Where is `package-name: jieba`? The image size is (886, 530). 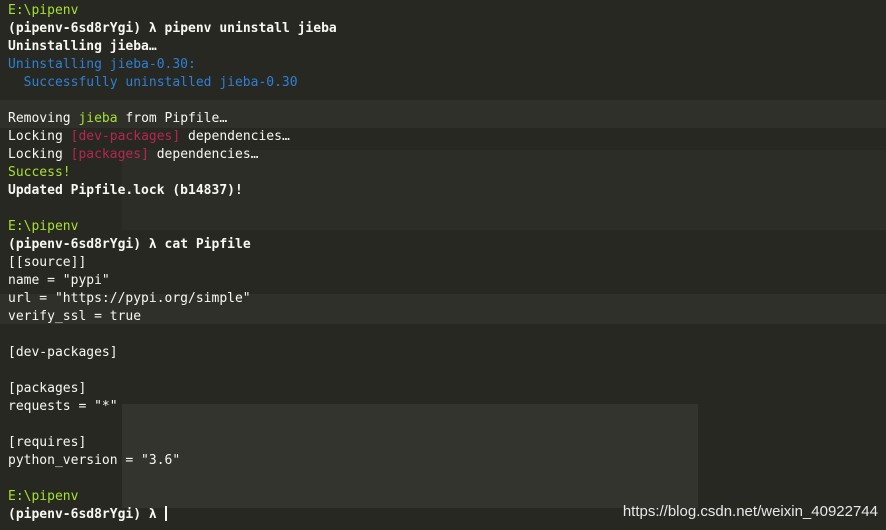 package-name: jieba is located at coordinates (98, 118).